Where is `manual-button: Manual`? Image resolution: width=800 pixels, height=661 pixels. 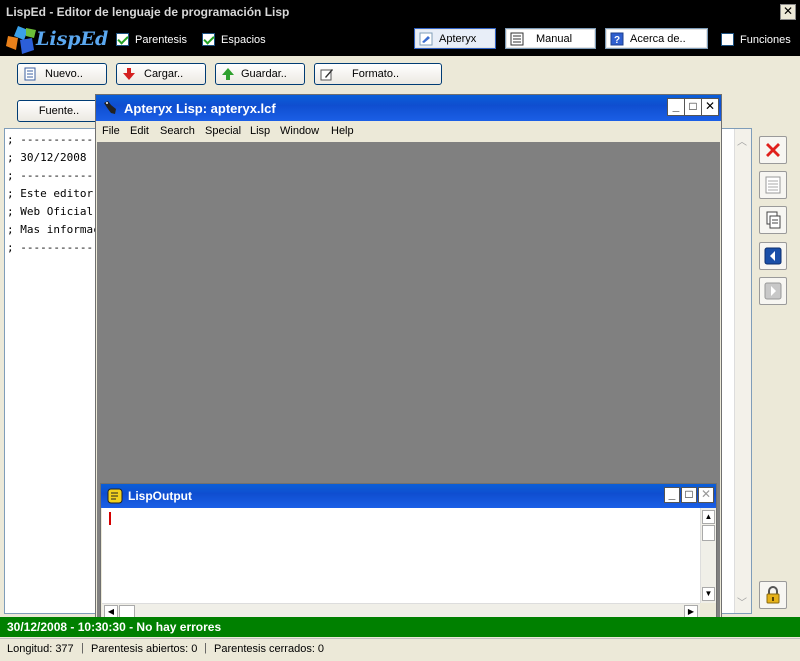
manual-button: Manual is located at coordinates (550, 38).